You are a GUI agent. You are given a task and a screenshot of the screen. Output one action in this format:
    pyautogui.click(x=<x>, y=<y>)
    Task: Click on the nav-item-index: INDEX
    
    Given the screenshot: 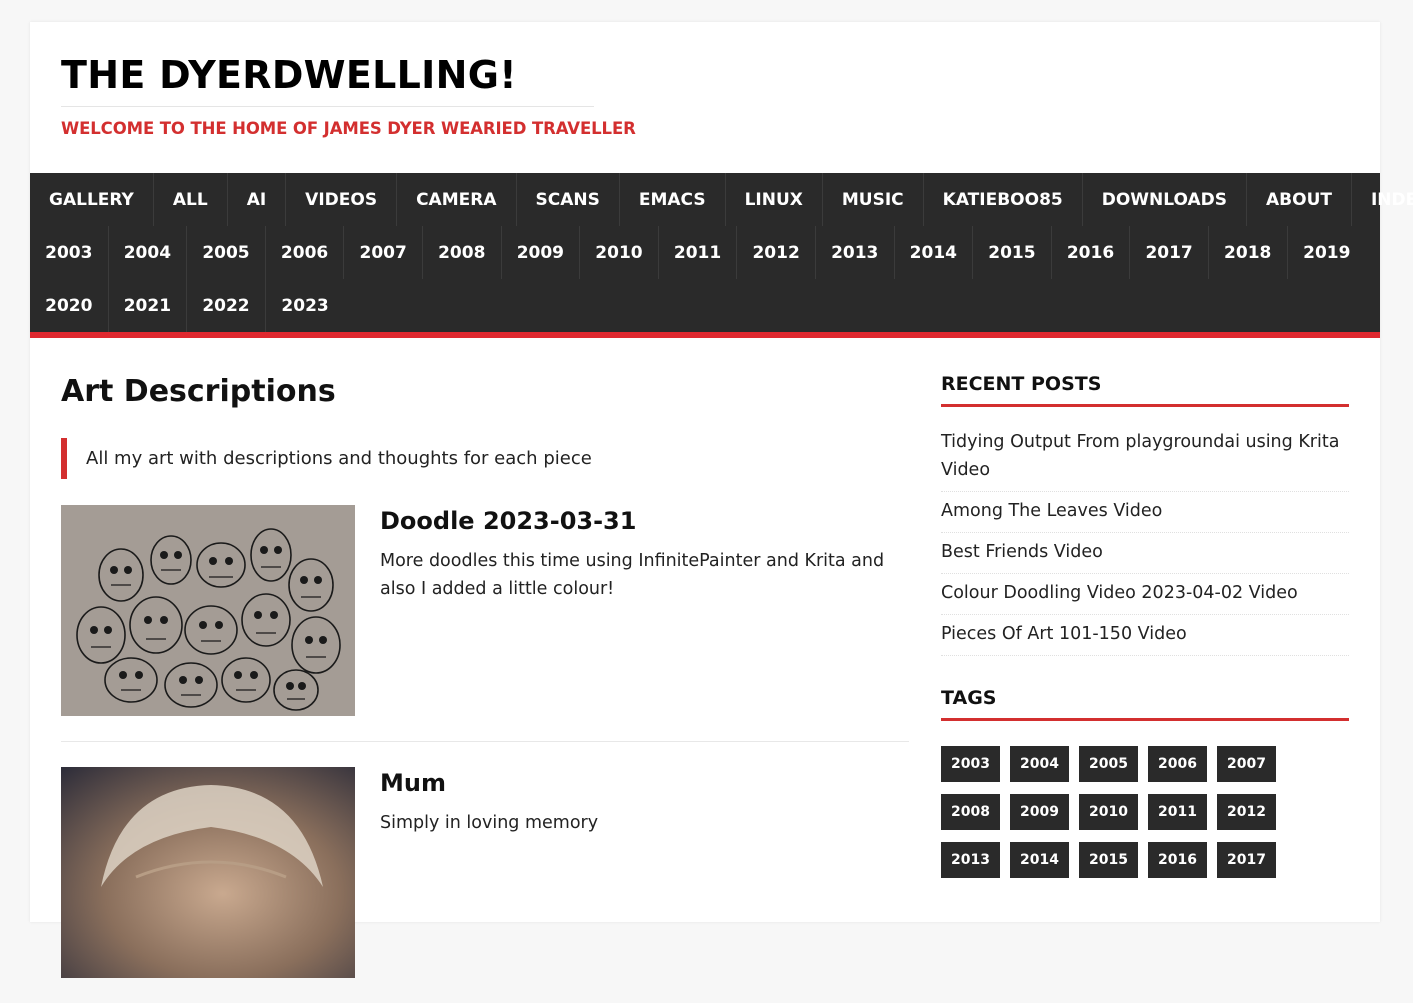 What is the action you would take?
    pyautogui.click(x=1382, y=199)
    